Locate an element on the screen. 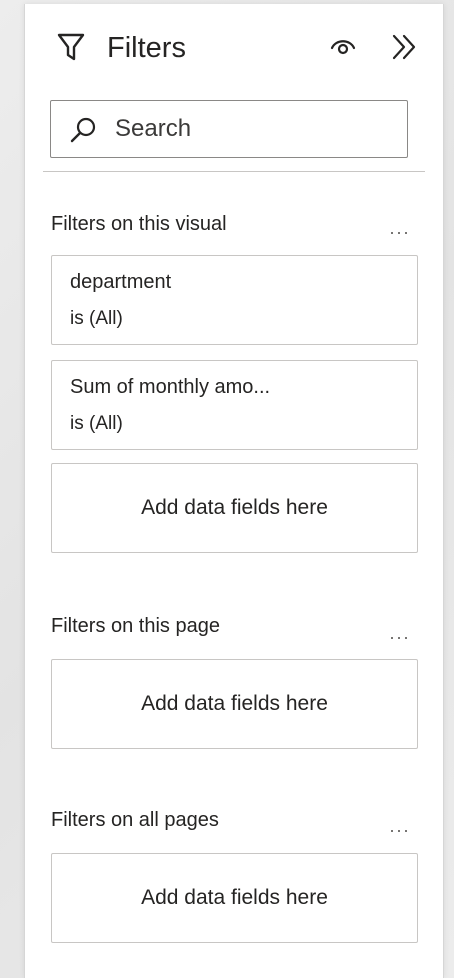 This screenshot has height=978, width=454. drop-zone-page: Add data fields here is located at coordinates (234, 704).